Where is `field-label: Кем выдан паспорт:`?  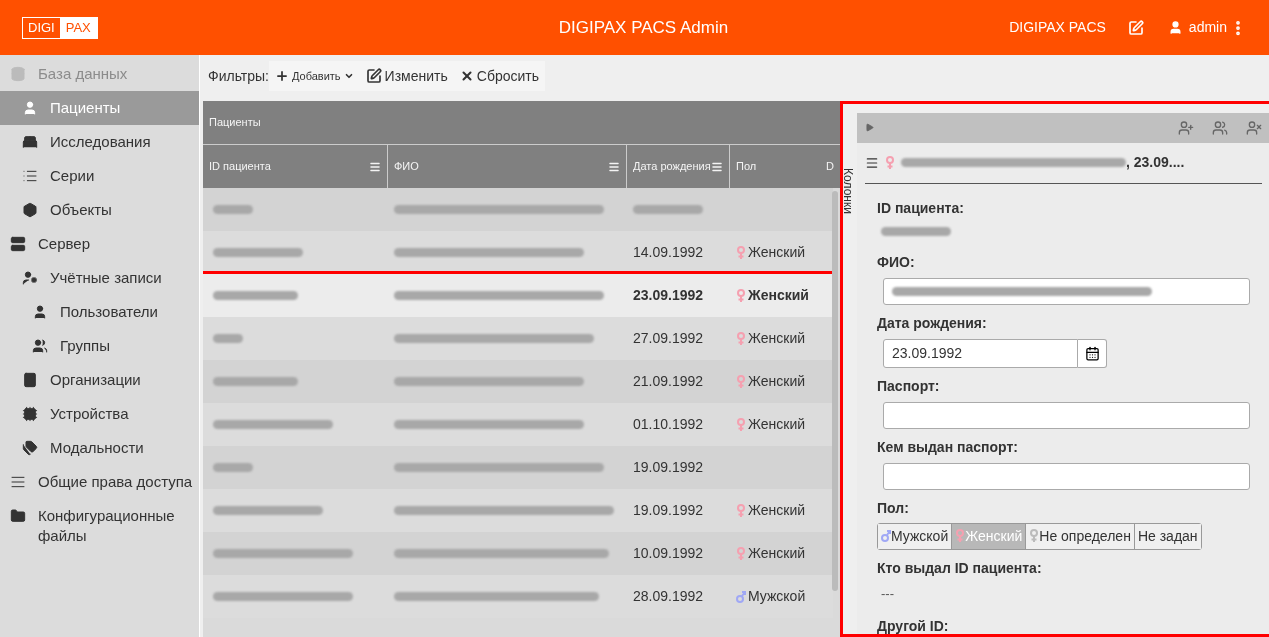 field-label: Кем выдан паспорт: is located at coordinates (948, 447).